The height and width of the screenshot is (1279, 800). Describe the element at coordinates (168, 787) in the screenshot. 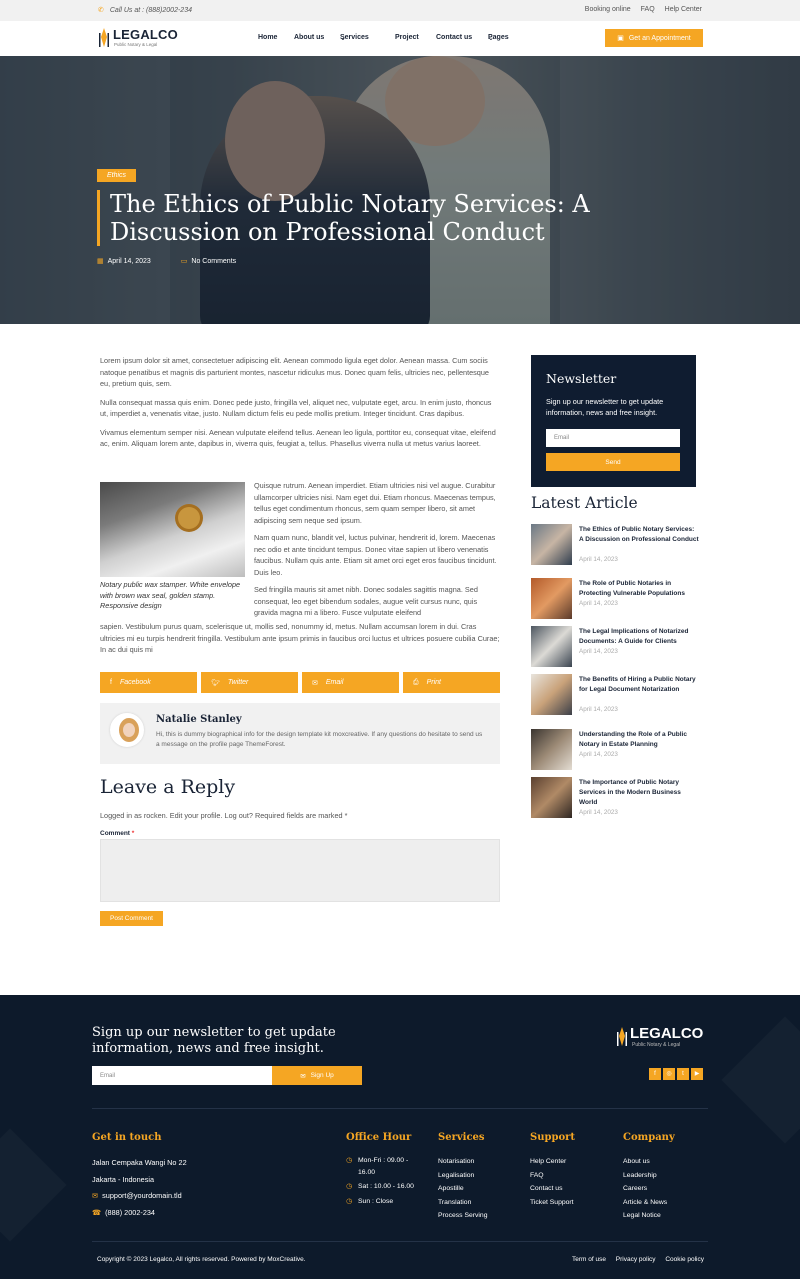

I see `reply-heading: Leave a Reply` at that location.